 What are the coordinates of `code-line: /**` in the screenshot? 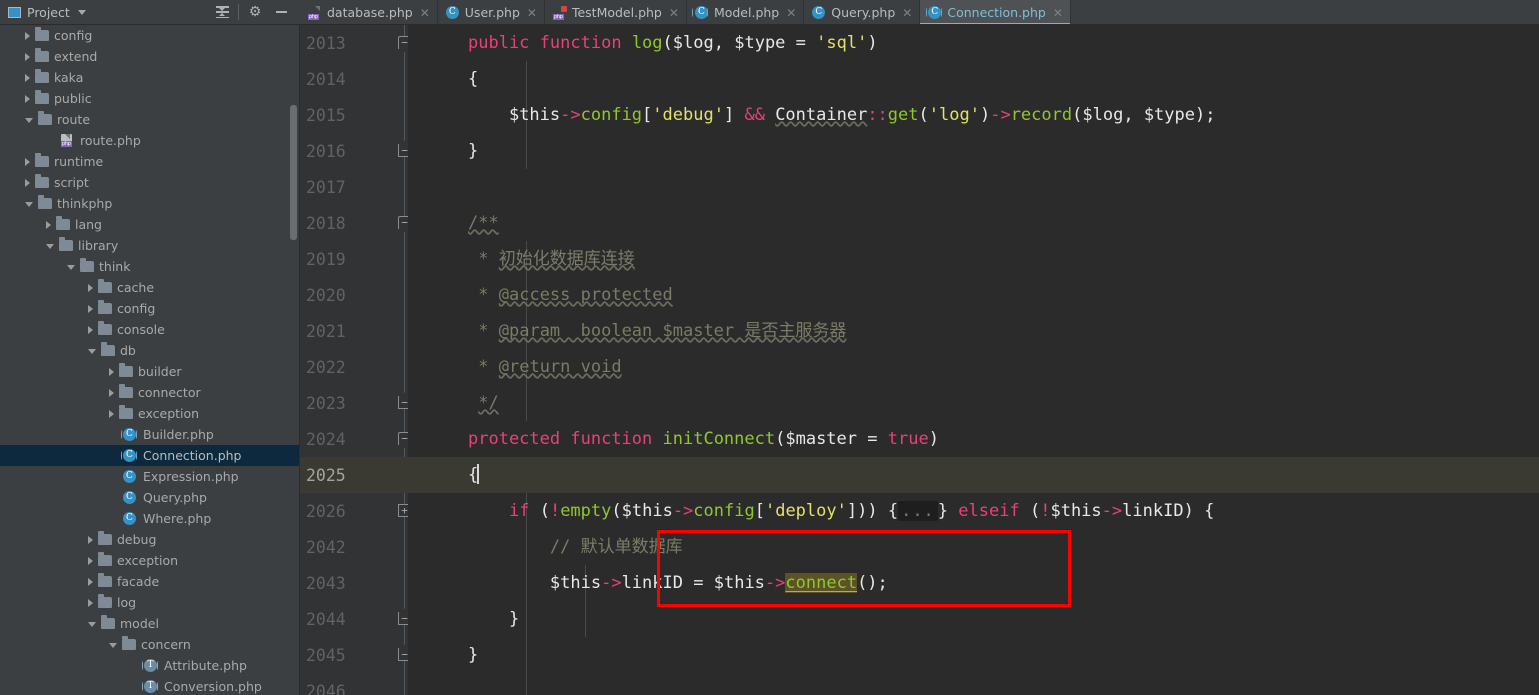 It's located at (483, 223).